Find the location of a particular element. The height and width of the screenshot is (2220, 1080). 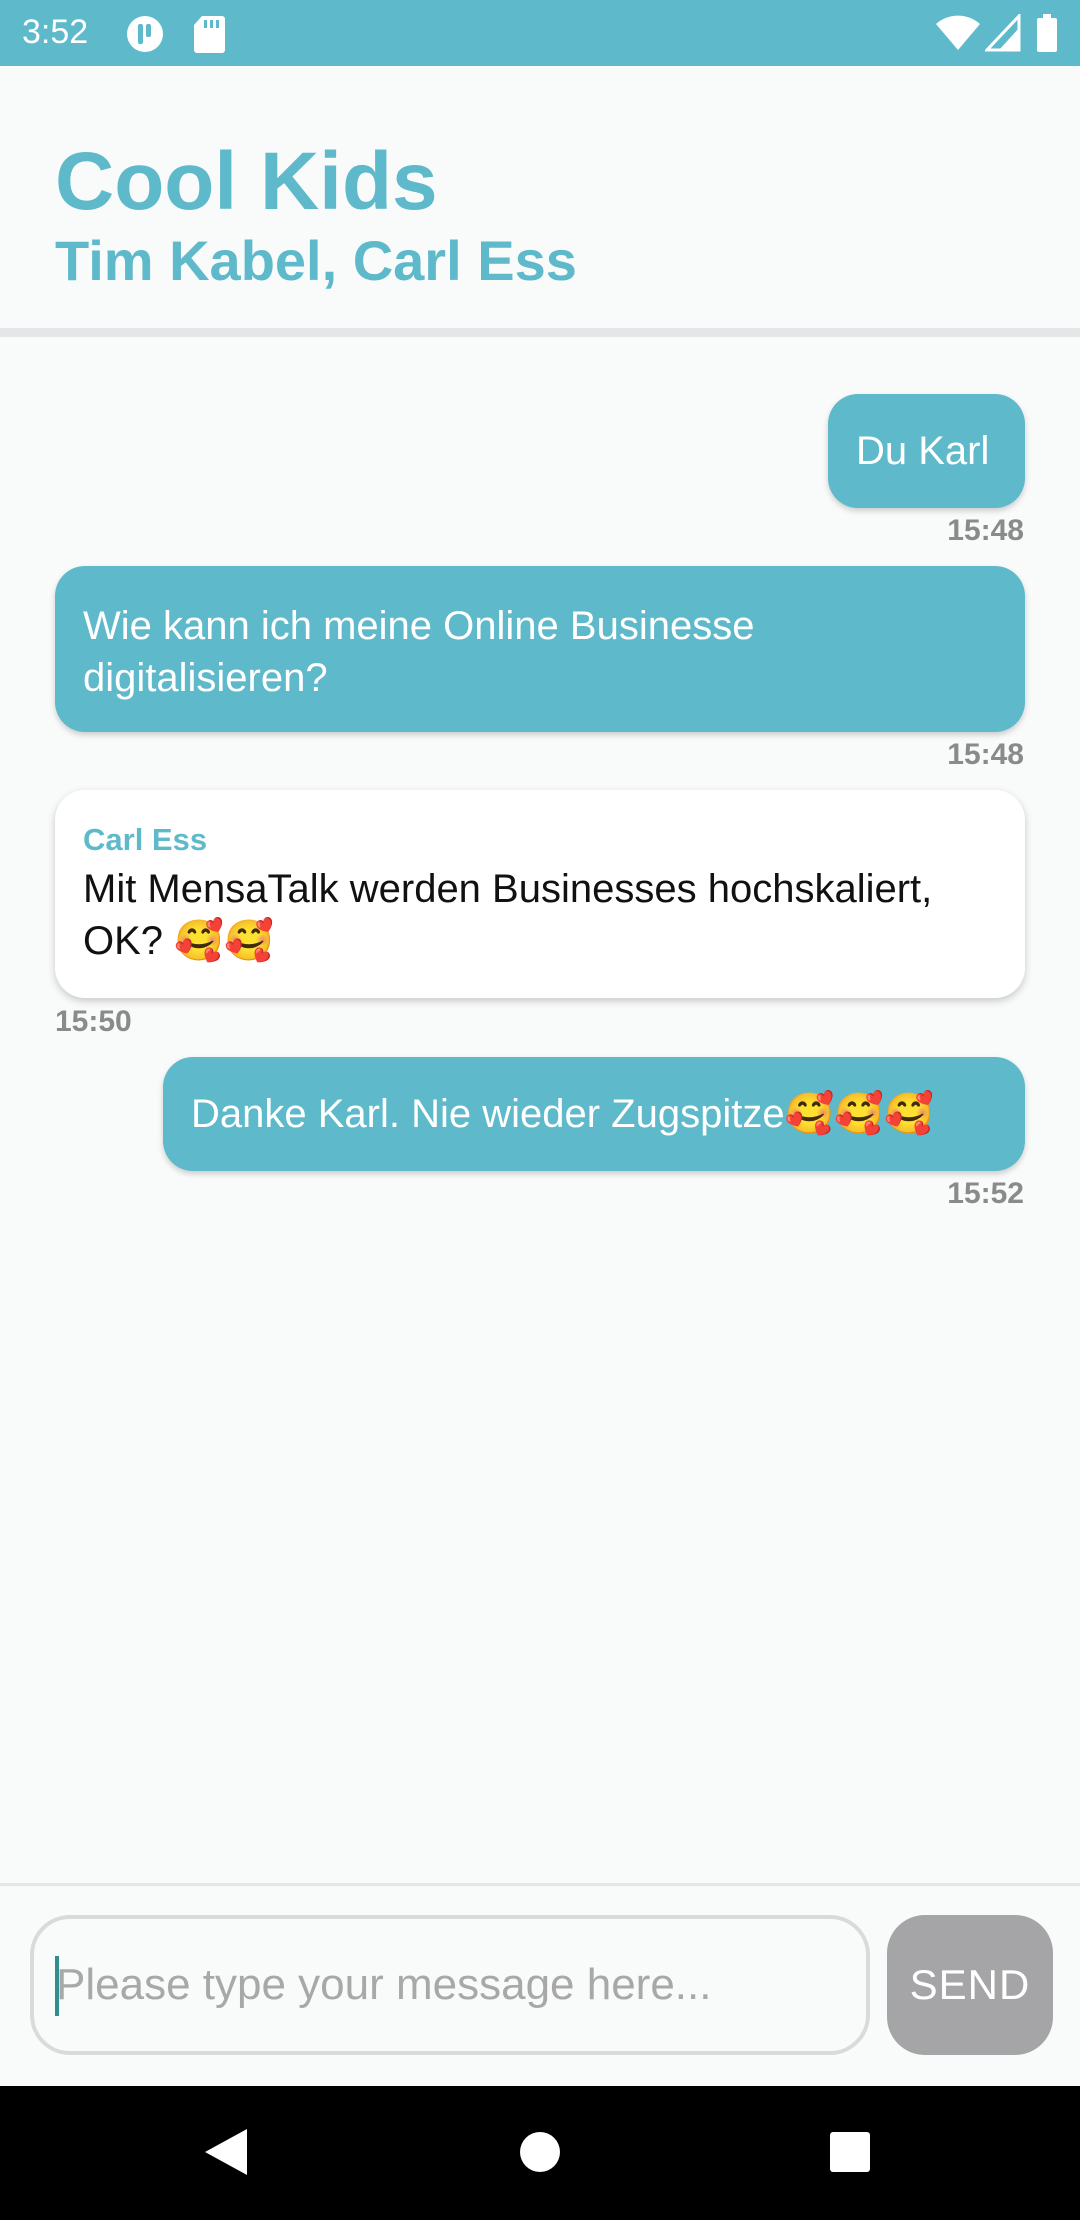

status-time: 3:52 is located at coordinates (55, 32).